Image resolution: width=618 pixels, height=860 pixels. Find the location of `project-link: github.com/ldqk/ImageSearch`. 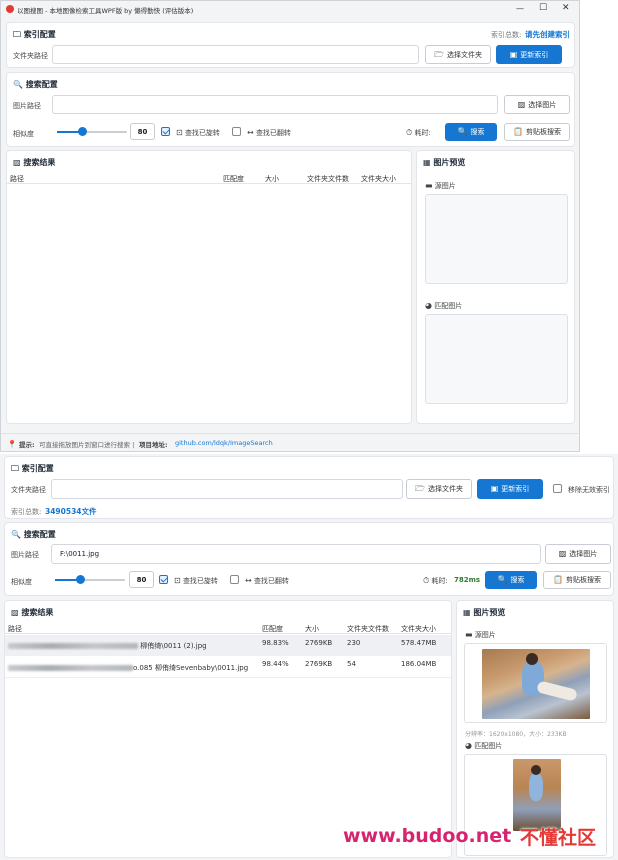

project-link: github.com/ldqk/ImageSearch is located at coordinates (224, 443).